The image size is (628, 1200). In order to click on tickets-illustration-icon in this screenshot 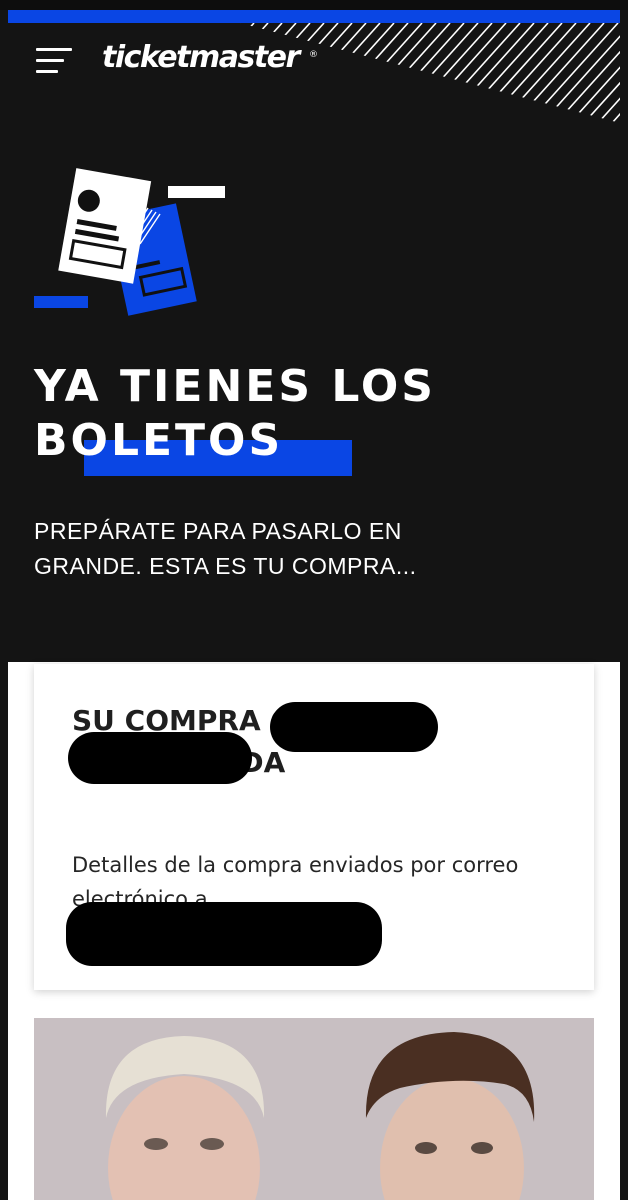, I will do `click(129, 242)`.